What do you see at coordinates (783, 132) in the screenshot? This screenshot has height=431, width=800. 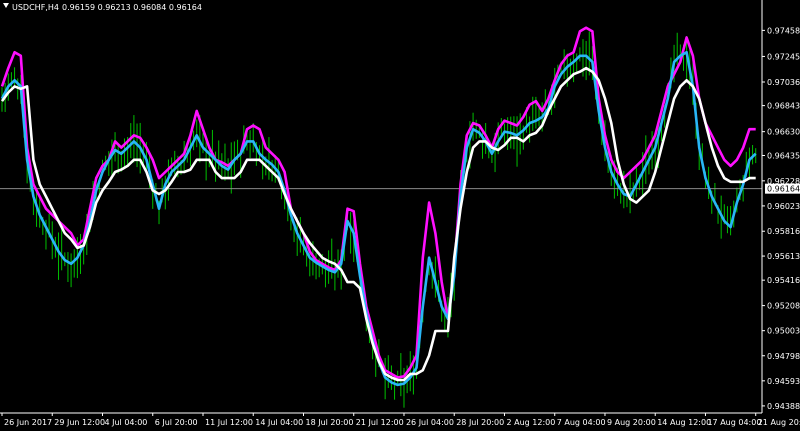 I see `y-tick-label: 0.96630` at bounding box center [783, 132].